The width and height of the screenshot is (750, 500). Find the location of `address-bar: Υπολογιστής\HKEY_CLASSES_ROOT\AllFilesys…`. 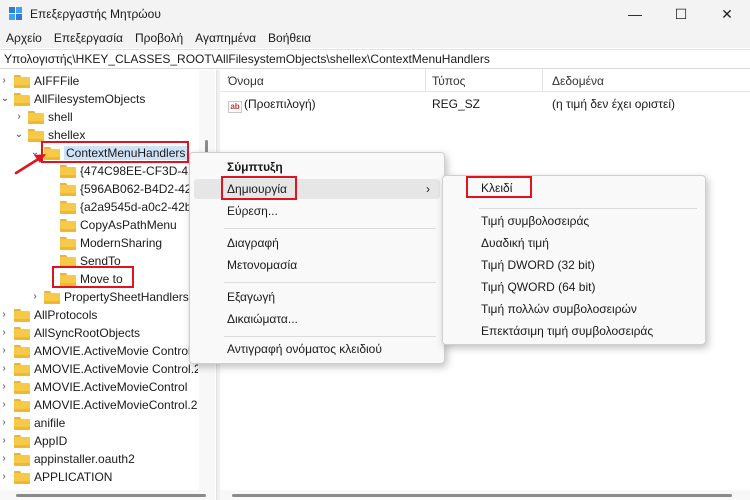

address-bar: Υπολογιστής\HKEY_CLASSES_ROOT\AllFilesys… is located at coordinates (375, 59).